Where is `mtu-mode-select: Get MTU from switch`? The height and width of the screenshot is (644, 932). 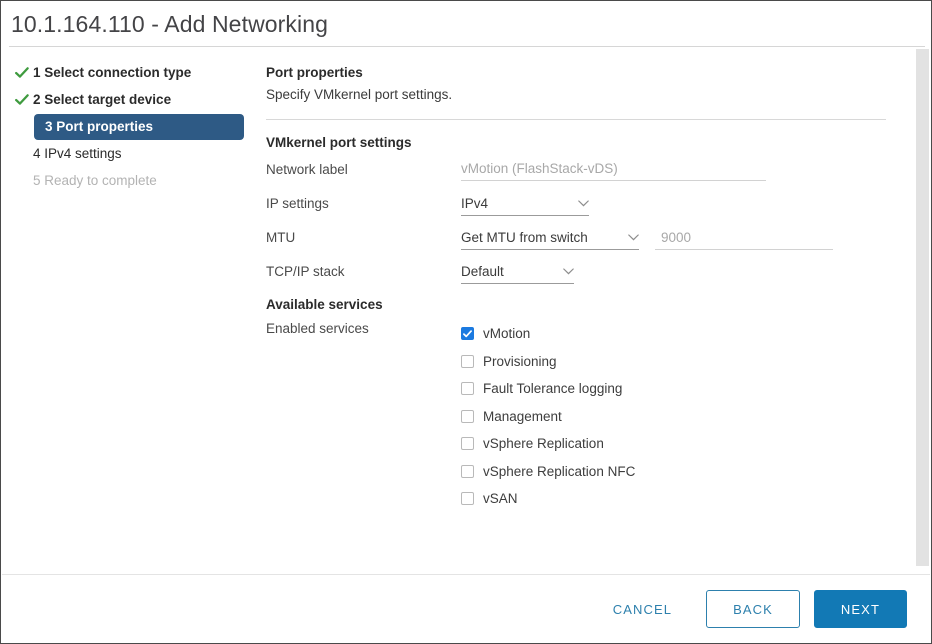 mtu-mode-select: Get MTU from switch is located at coordinates (550, 238).